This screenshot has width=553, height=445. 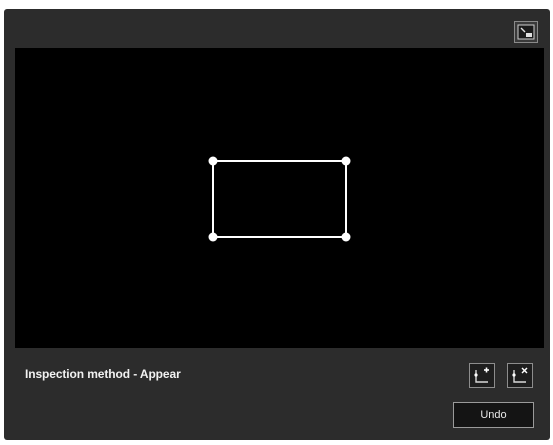 I want to click on add-vertex-button, so click(x=482, y=375).